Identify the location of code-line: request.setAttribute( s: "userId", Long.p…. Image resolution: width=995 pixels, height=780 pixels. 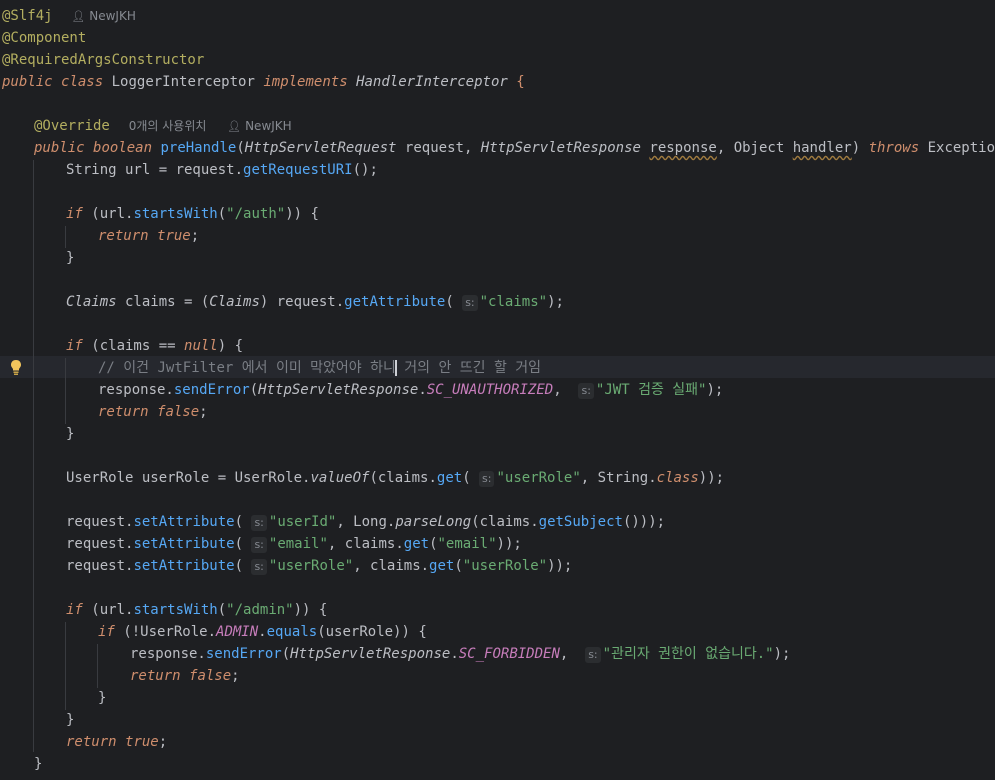
(366, 522).